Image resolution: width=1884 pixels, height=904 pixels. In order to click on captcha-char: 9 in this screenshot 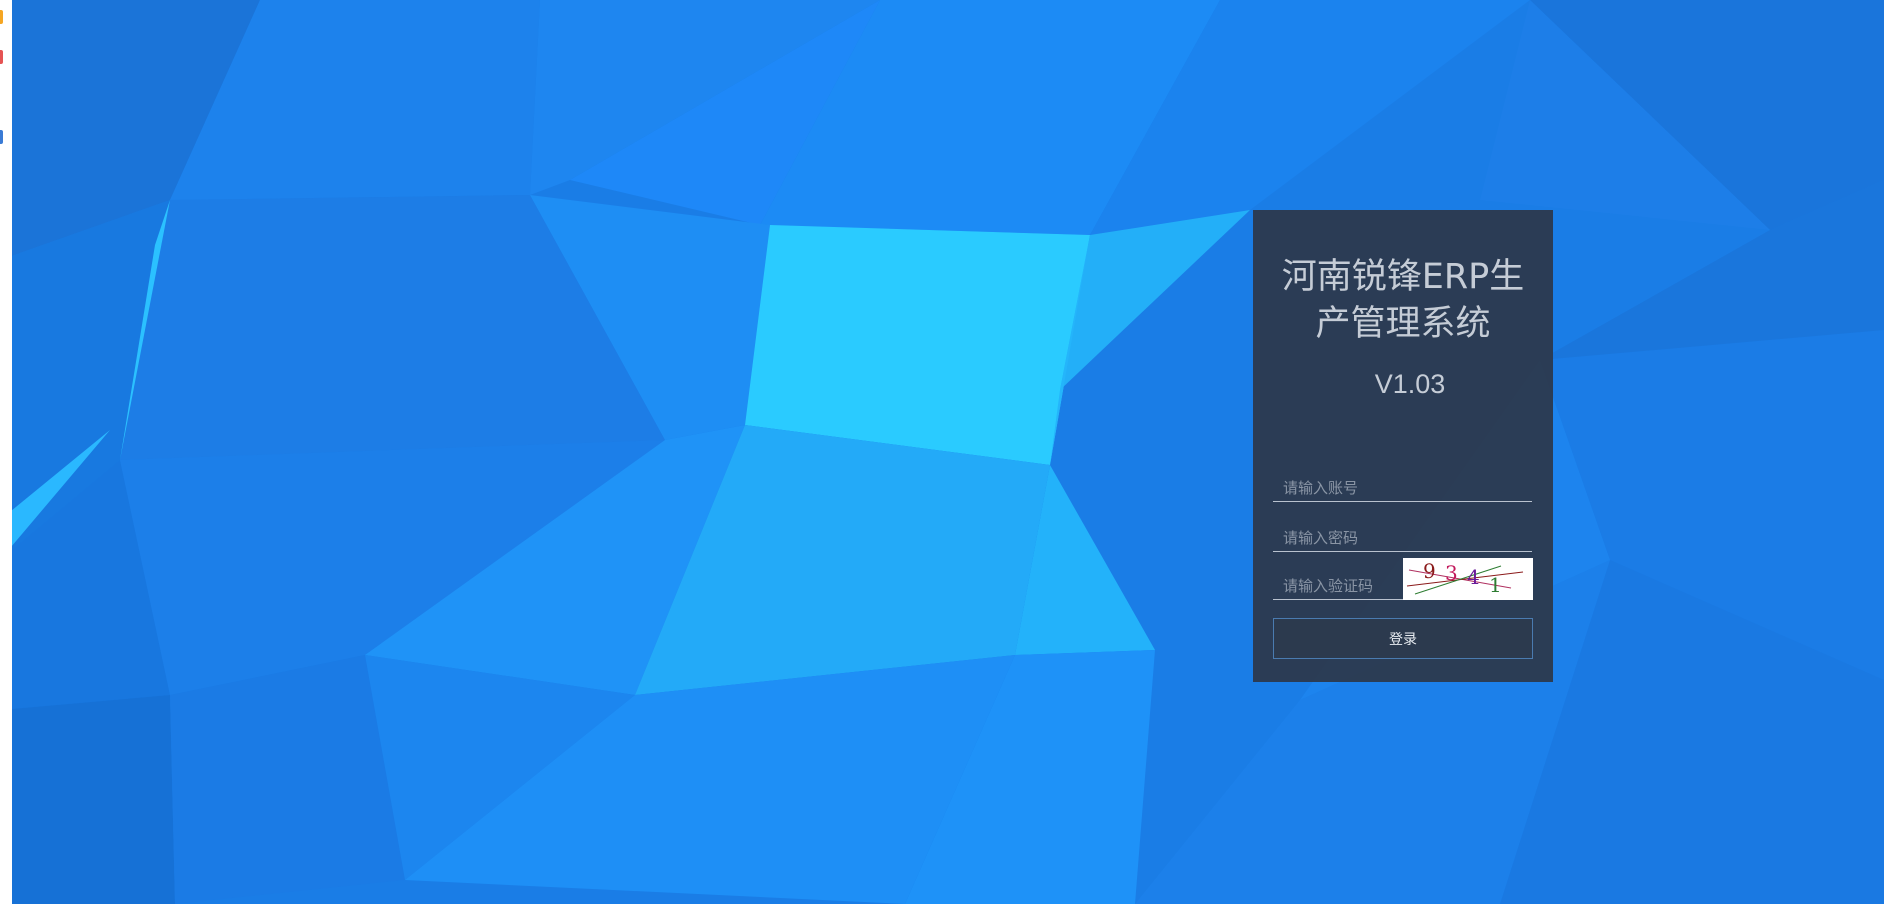, I will do `click(1429, 571)`.